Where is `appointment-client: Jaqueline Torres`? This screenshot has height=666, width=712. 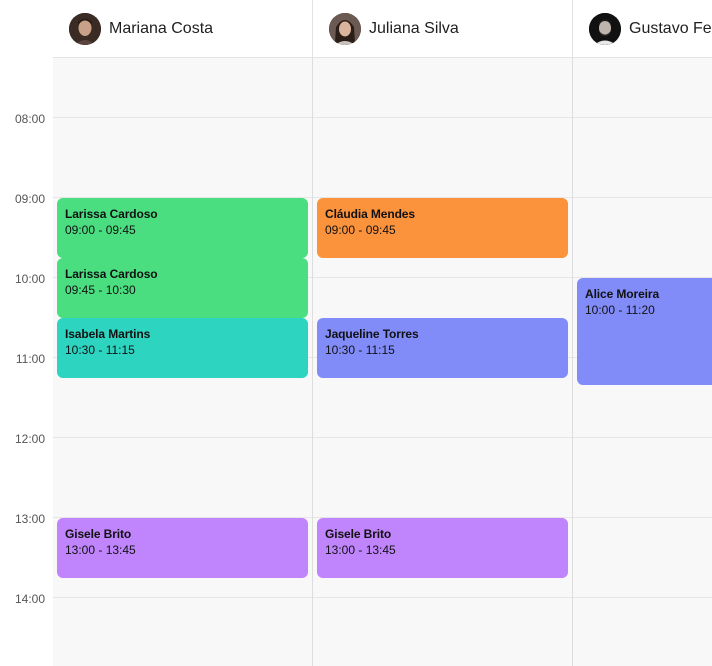 appointment-client: Jaqueline Torres is located at coordinates (372, 334).